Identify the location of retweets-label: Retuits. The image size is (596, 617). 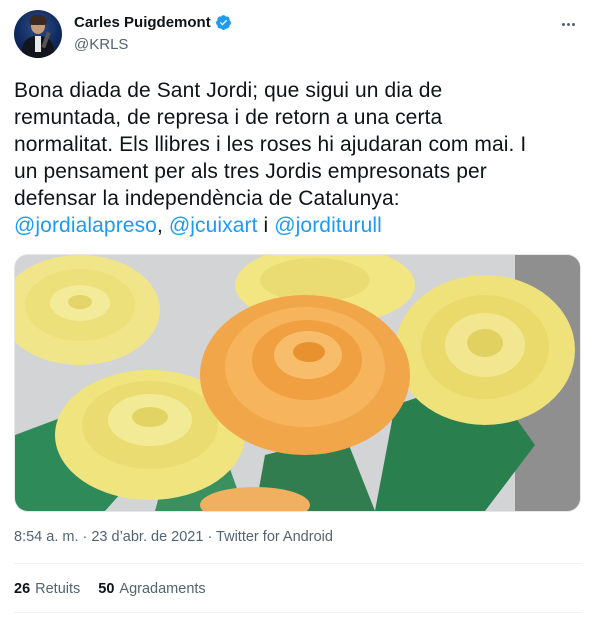
(58, 589).